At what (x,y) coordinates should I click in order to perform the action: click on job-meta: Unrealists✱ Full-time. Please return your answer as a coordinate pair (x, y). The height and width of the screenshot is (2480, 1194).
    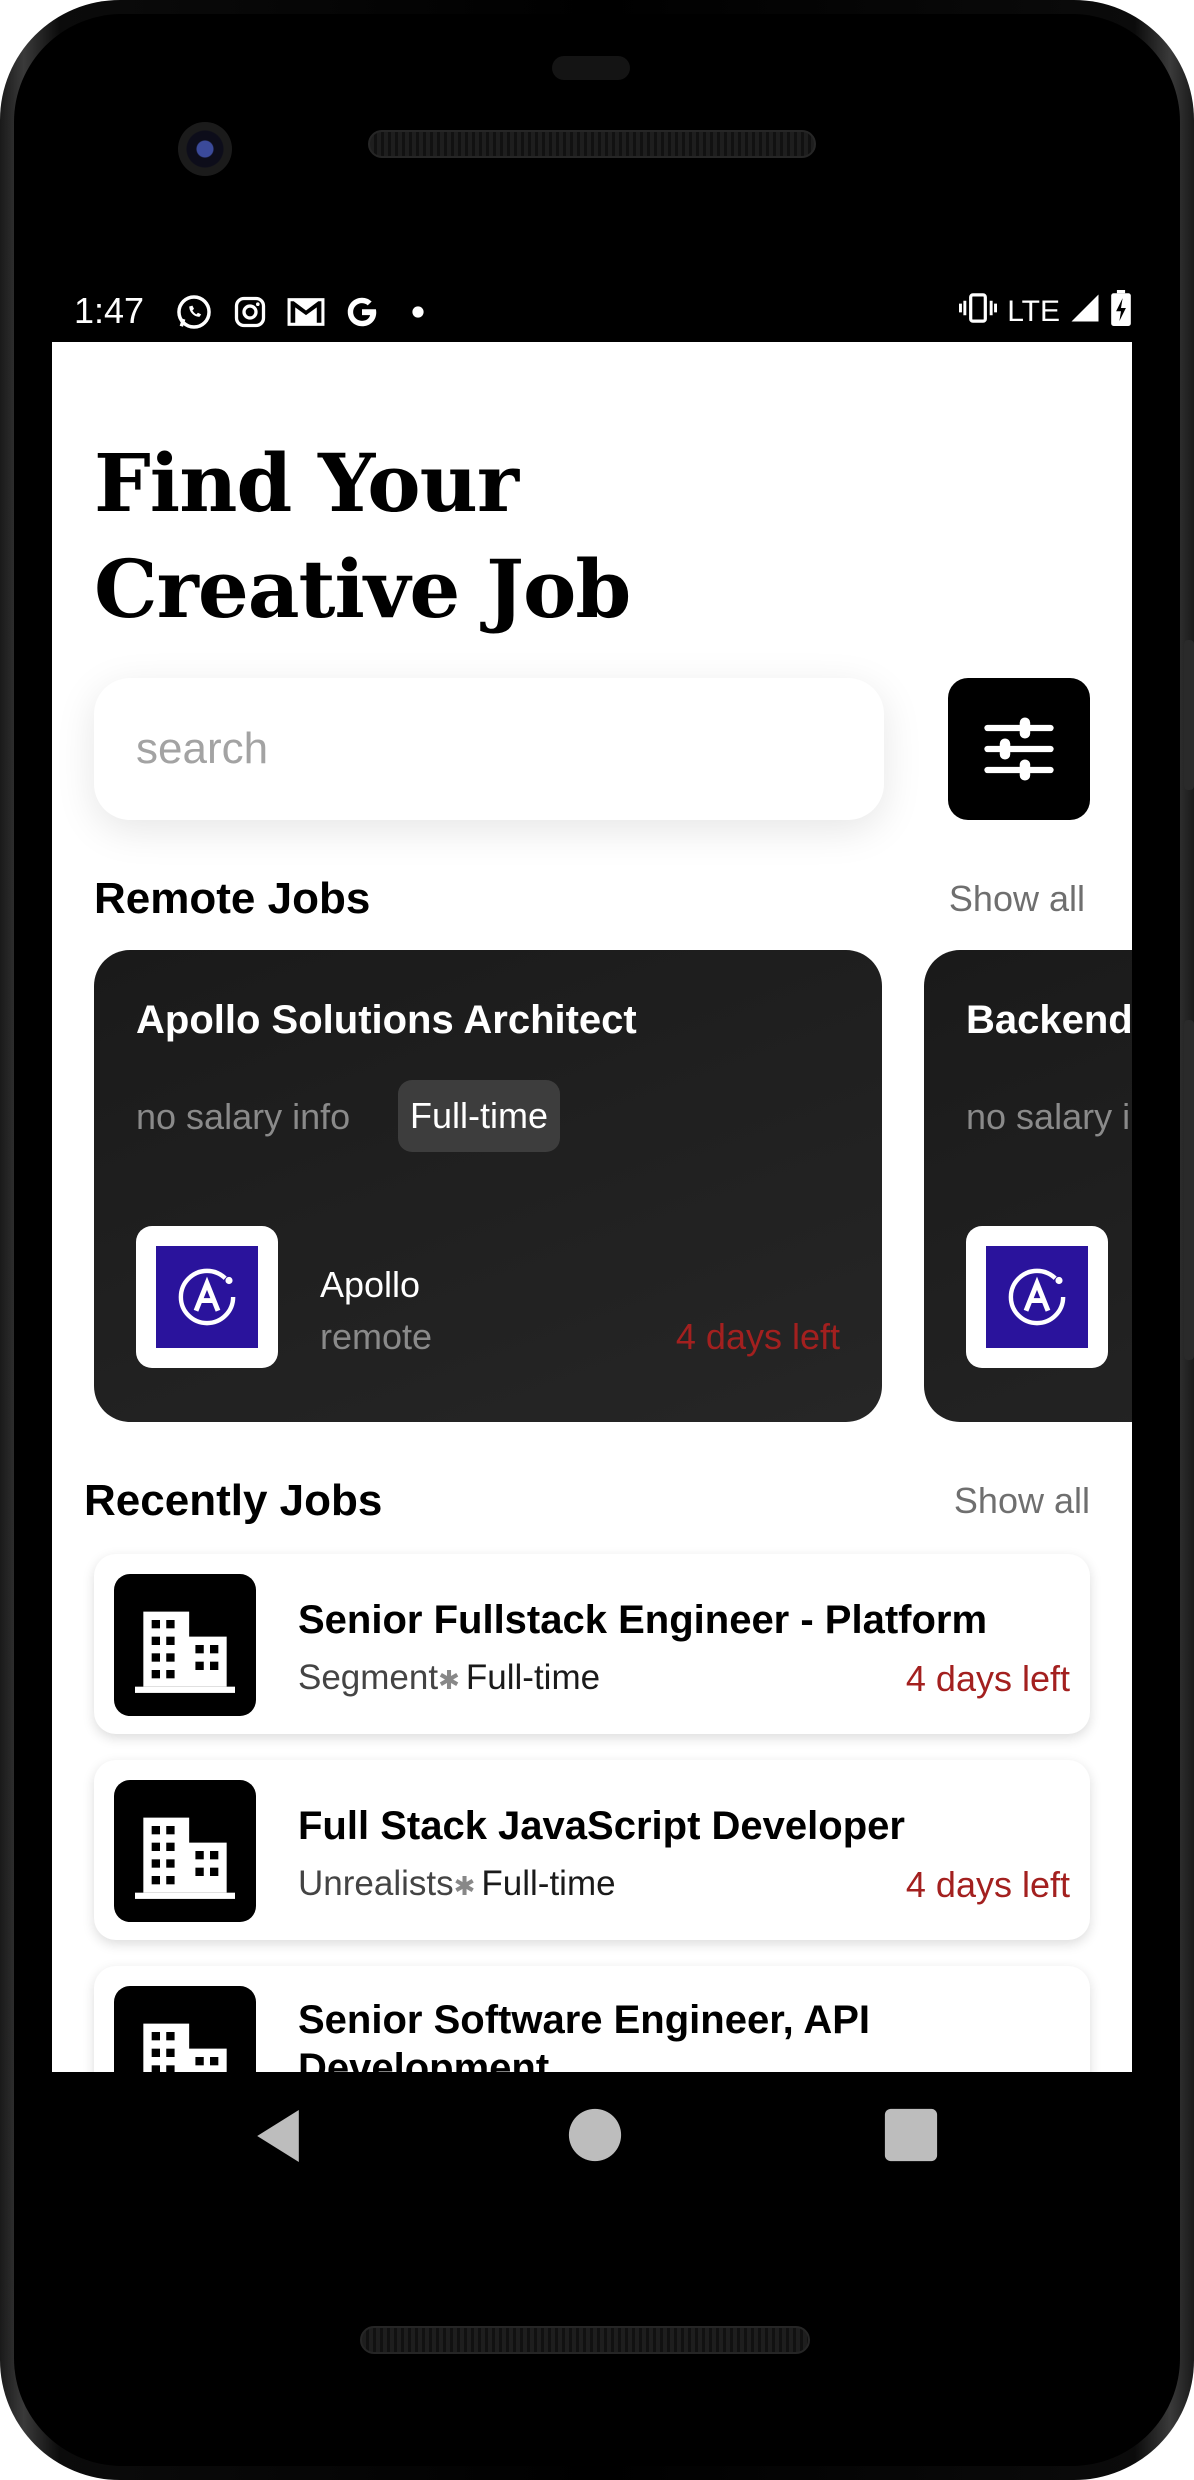
    Looking at the image, I should click on (457, 1884).